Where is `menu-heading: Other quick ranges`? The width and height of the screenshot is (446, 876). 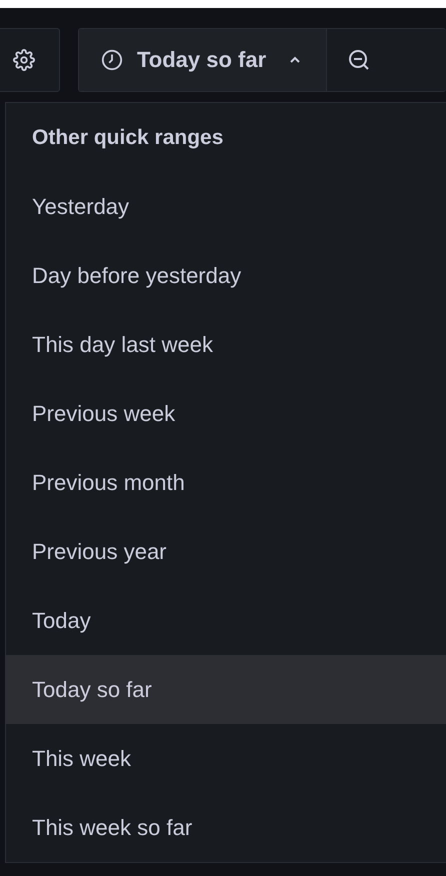 menu-heading: Other quick ranges is located at coordinates (127, 137).